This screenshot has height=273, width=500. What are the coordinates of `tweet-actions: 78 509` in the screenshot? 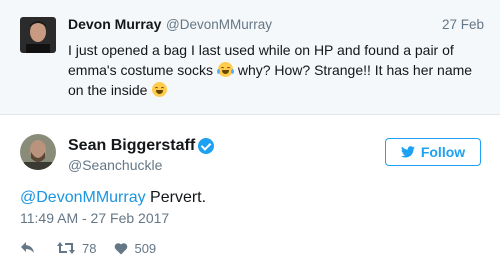 It's located at (88, 248).